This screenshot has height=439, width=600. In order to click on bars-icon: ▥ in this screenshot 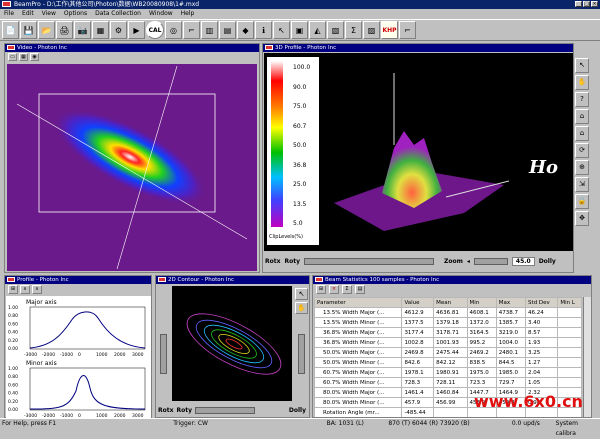, I will do `click(209, 30)`.